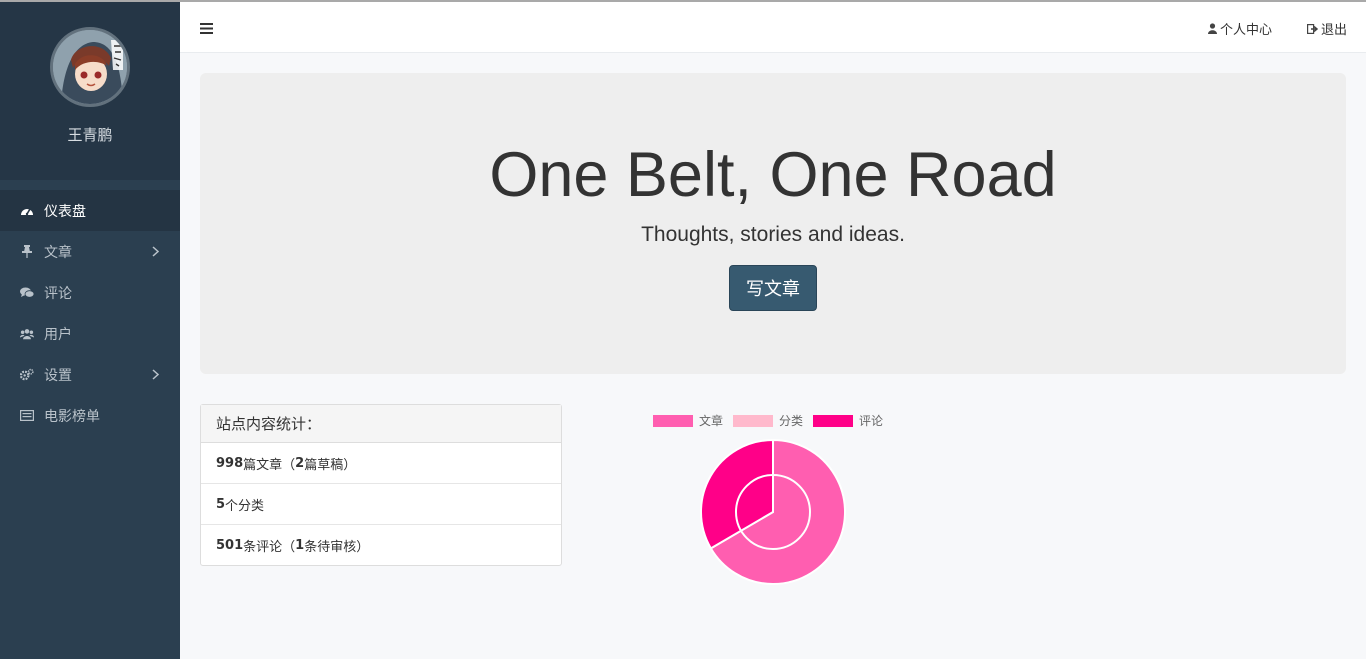  What do you see at coordinates (1246, 30) in the screenshot?
I see `profile-center-label: 个人中心` at bounding box center [1246, 30].